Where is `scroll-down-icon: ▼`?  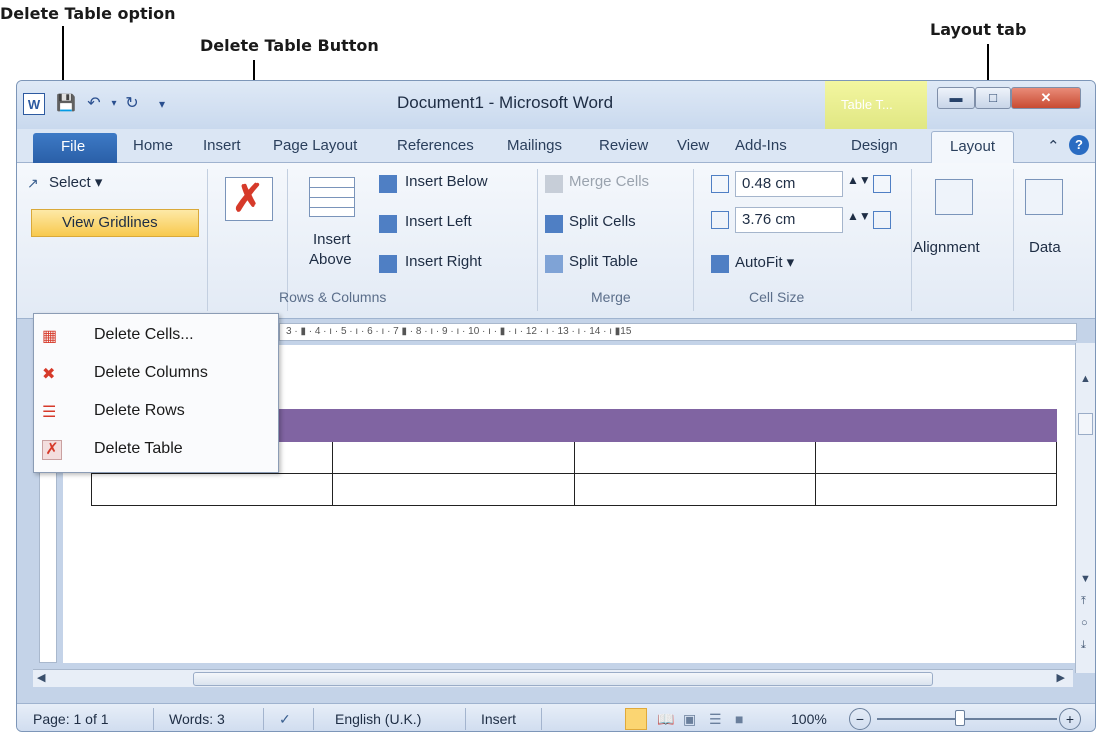
scroll-down-icon: ▼ is located at coordinates (1085, 579).